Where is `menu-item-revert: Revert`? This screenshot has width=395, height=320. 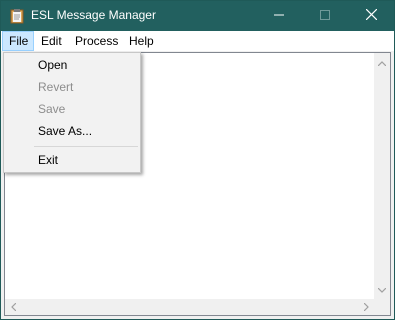
menu-item-revert: Revert is located at coordinates (56, 87).